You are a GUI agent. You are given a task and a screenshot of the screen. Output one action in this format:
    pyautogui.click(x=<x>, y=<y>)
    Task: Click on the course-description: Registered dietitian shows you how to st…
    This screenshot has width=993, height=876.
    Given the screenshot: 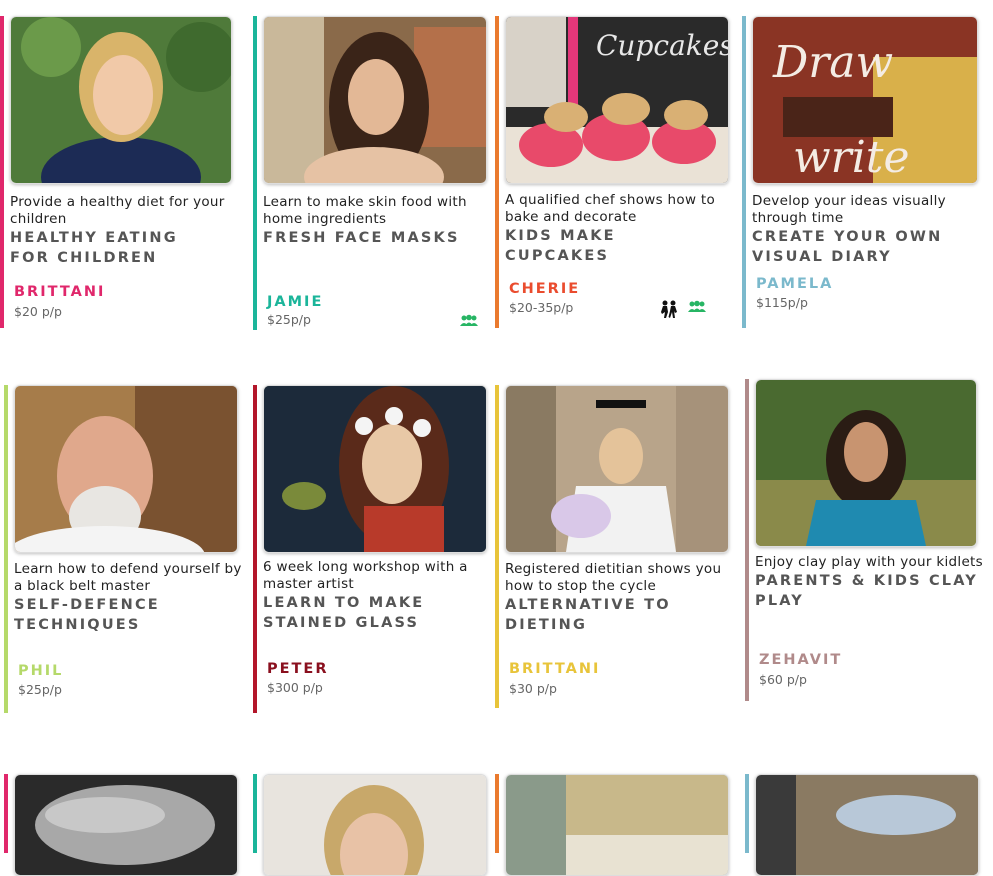 What is the action you would take?
    pyautogui.click(x=613, y=577)
    